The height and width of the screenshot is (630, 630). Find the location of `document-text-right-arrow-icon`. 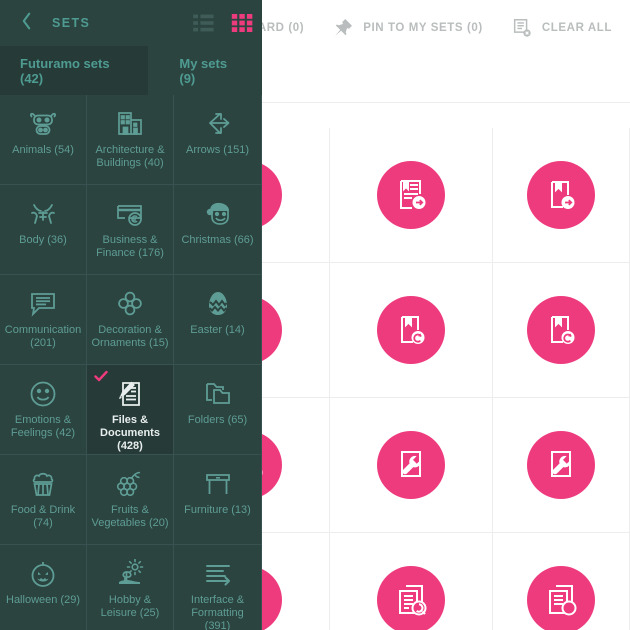

document-text-right-arrow-icon is located at coordinates (411, 195).